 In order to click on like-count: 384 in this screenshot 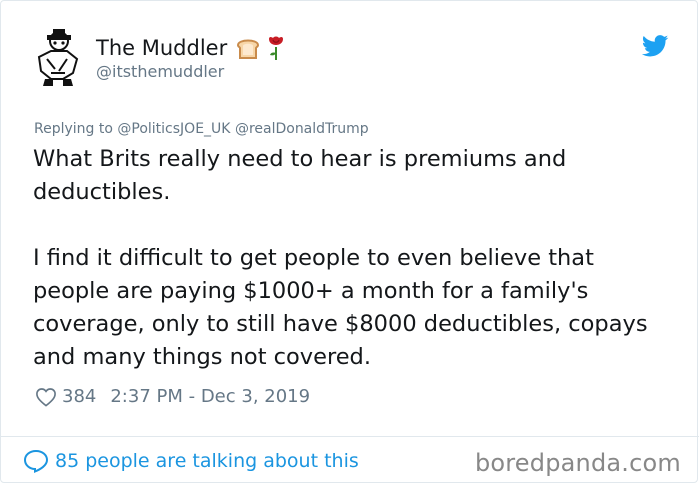, I will do `click(79, 396)`.